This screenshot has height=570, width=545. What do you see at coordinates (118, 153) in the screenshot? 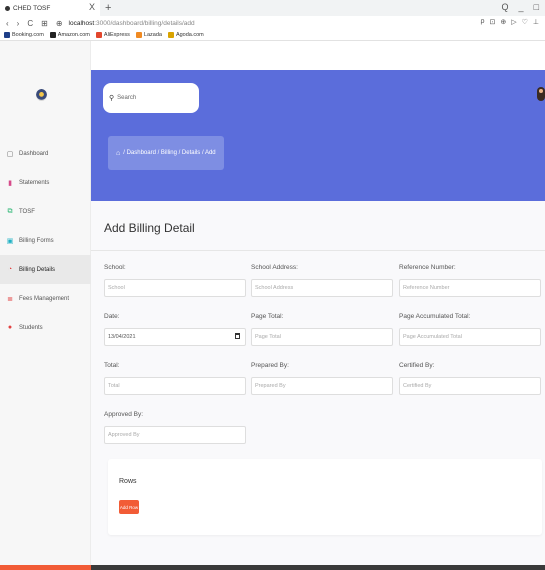
I see `home-icon: ⌂` at bounding box center [118, 153].